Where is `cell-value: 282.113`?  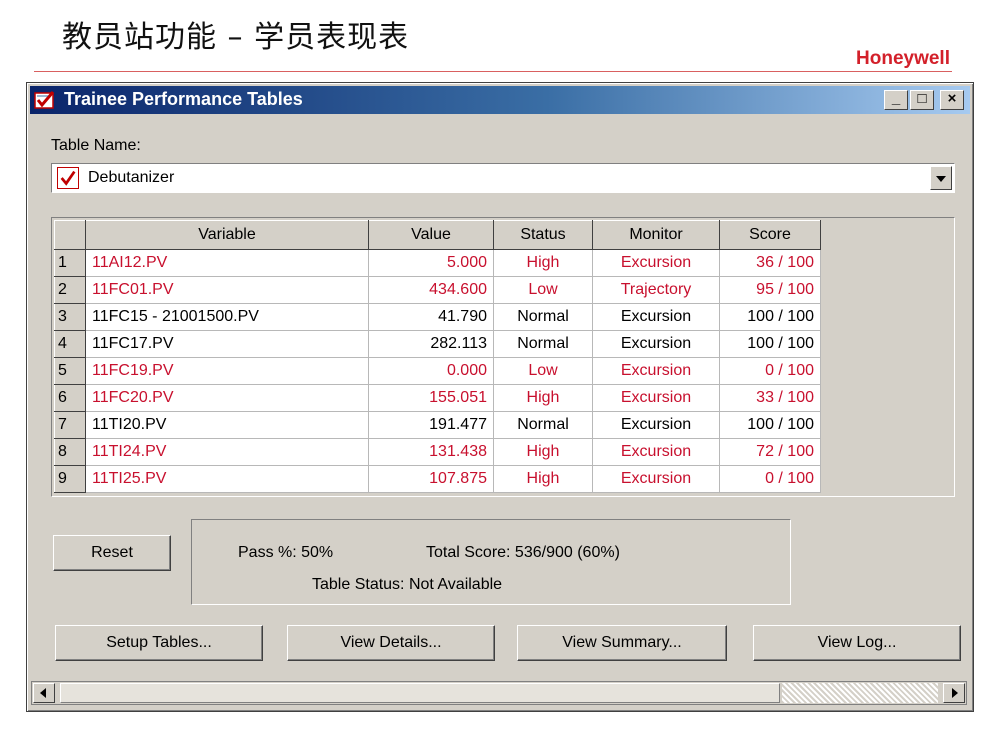 cell-value: 282.113 is located at coordinates (431, 344).